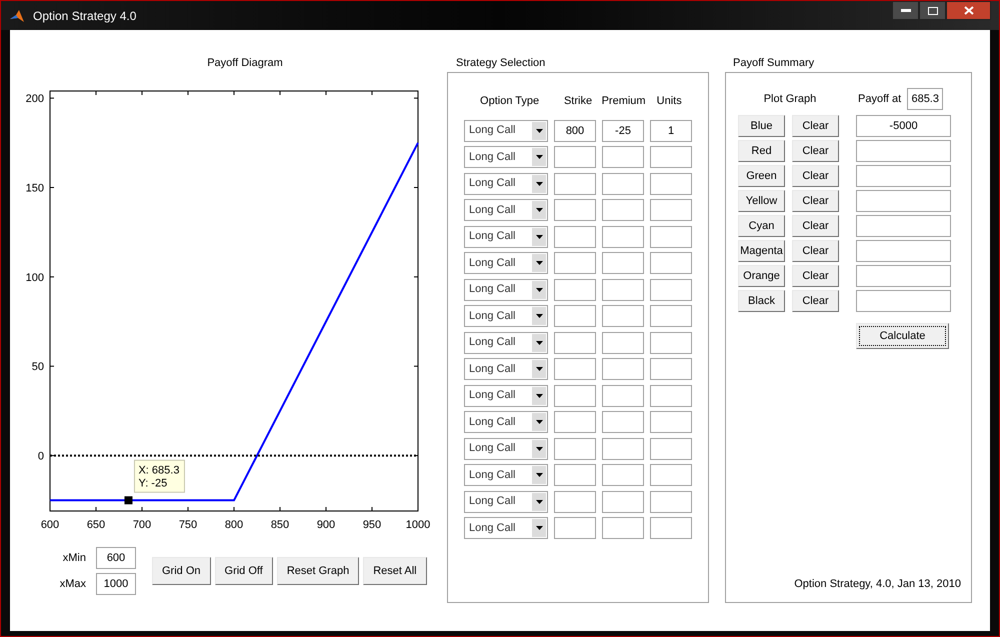 The width and height of the screenshot is (1000, 637). What do you see at coordinates (116, 558) in the screenshot?
I see `axis-limit-field: 600` at bounding box center [116, 558].